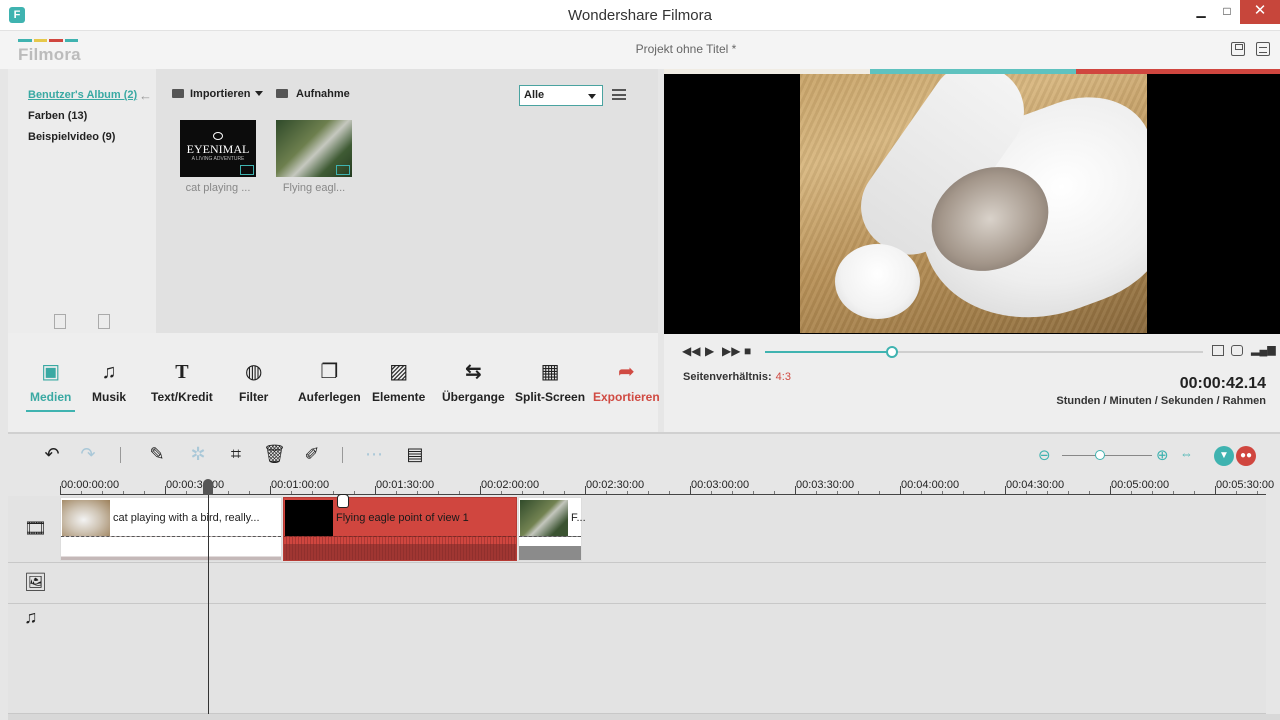 The image size is (1280, 720). I want to click on undo-icon: ↶, so click(52, 454).